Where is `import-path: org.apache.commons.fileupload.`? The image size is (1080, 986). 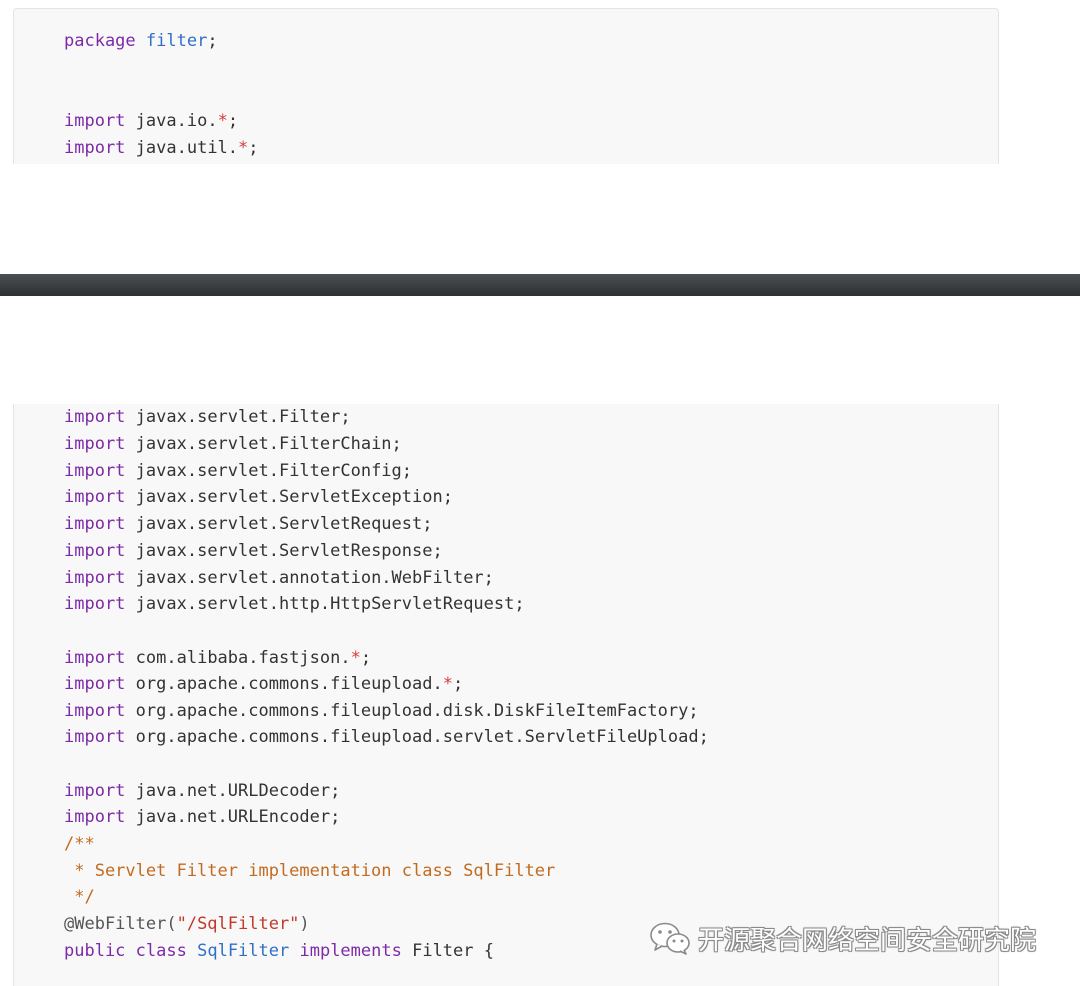
import-path: org.apache.commons.fileupload. is located at coordinates (289, 684).